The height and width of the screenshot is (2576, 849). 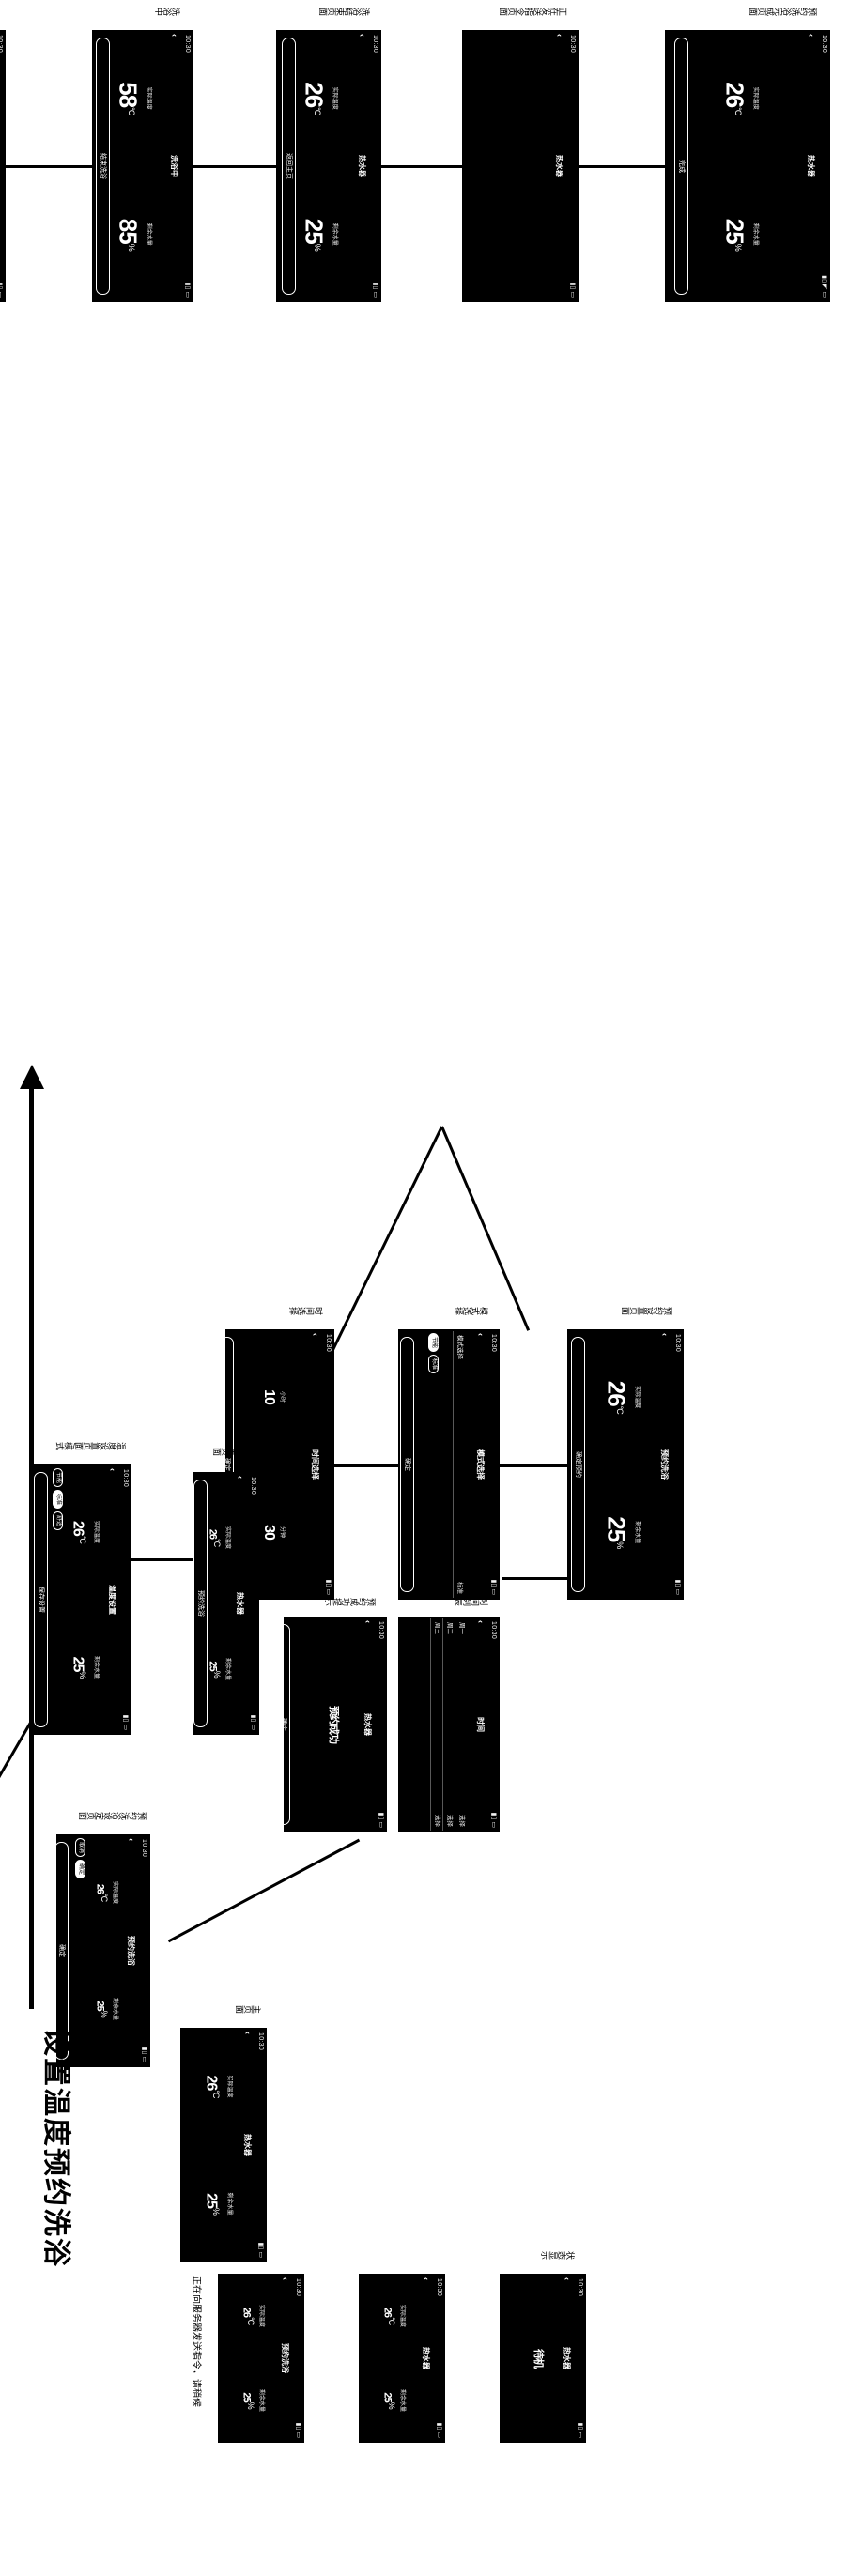 I want to click on readout-unit: %, so click(x=216, y=2211).